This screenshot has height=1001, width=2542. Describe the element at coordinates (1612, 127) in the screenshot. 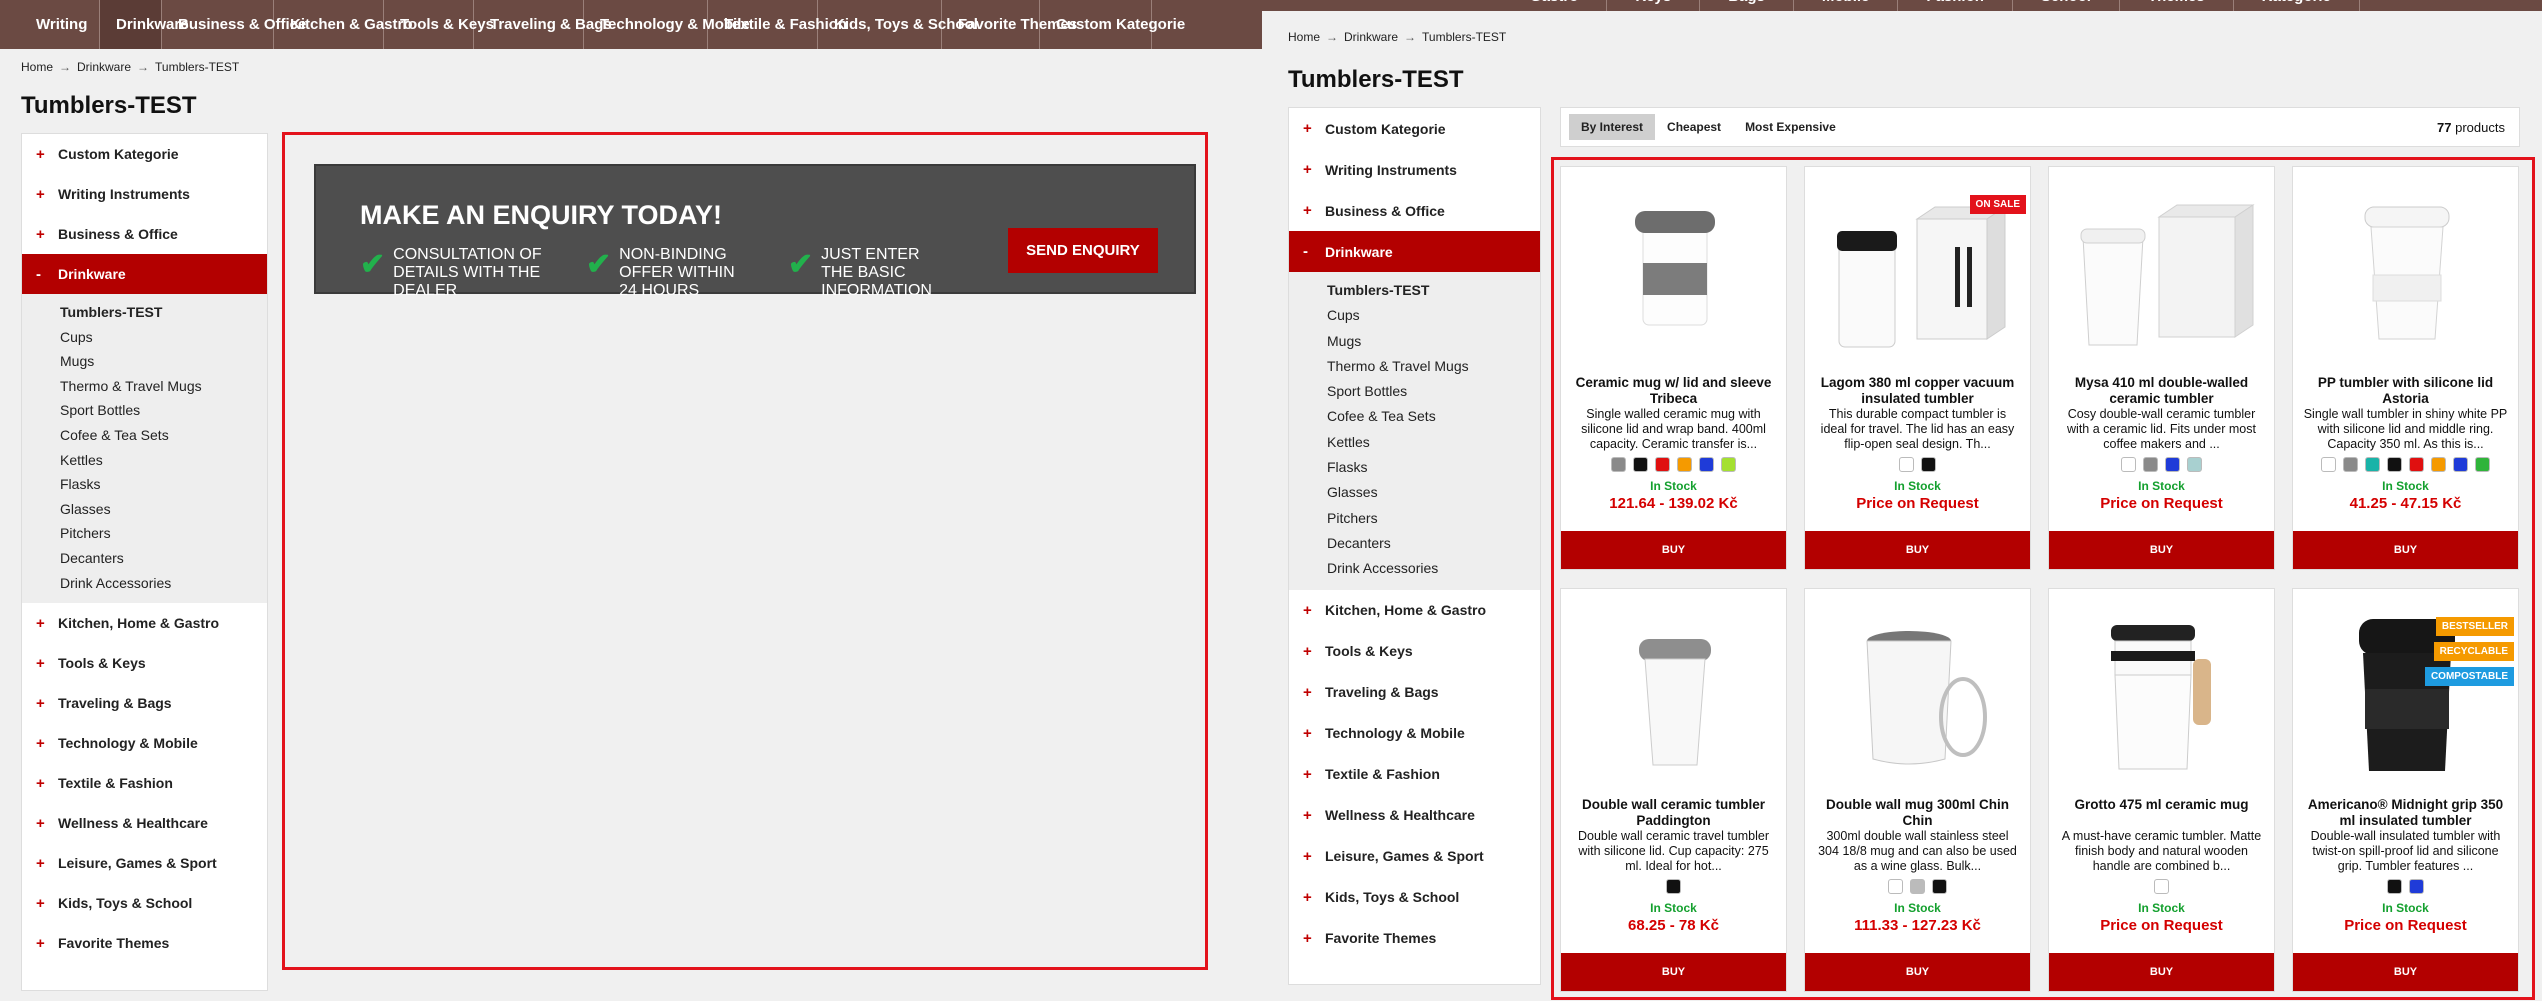

I see `sort-by-interest: By Interest` at that location.